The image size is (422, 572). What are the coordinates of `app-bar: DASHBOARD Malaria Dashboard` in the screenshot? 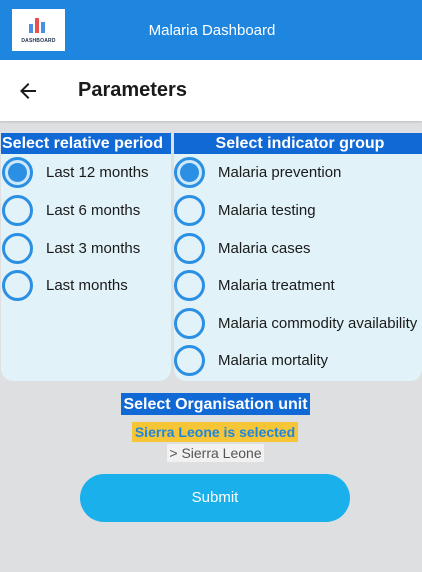 It's located at (211, 30).